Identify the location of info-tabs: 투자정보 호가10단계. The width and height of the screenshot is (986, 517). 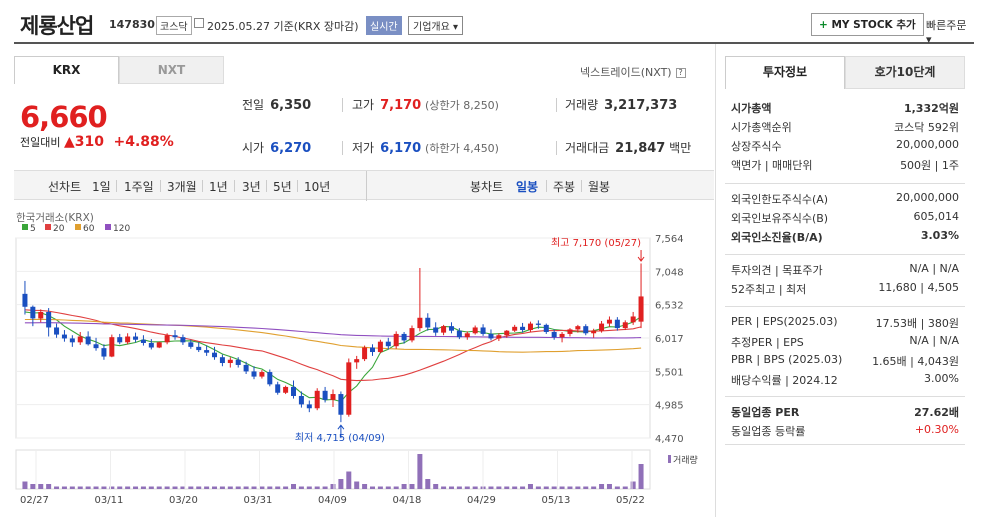
(845, 72).